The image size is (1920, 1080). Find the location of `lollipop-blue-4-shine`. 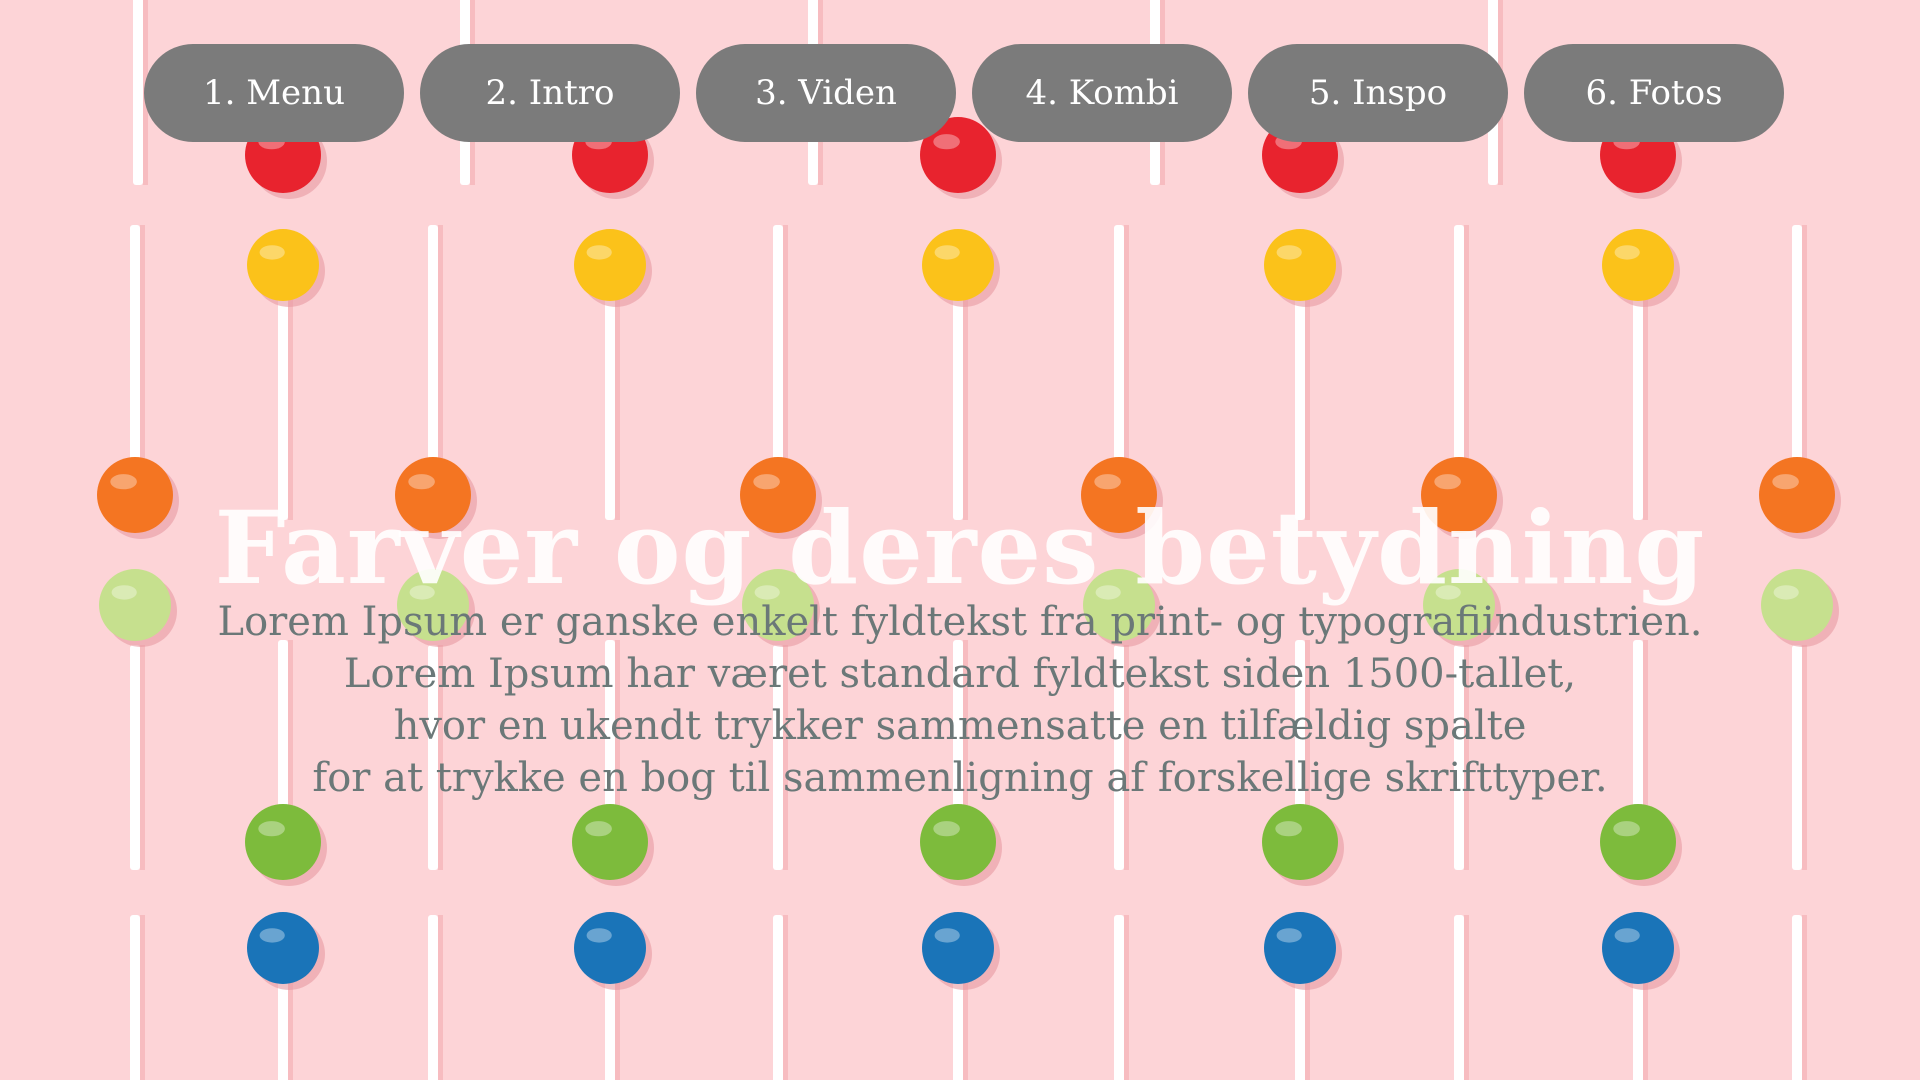

lollipop-blue-4-shine is located at coordinates (1627, 935).